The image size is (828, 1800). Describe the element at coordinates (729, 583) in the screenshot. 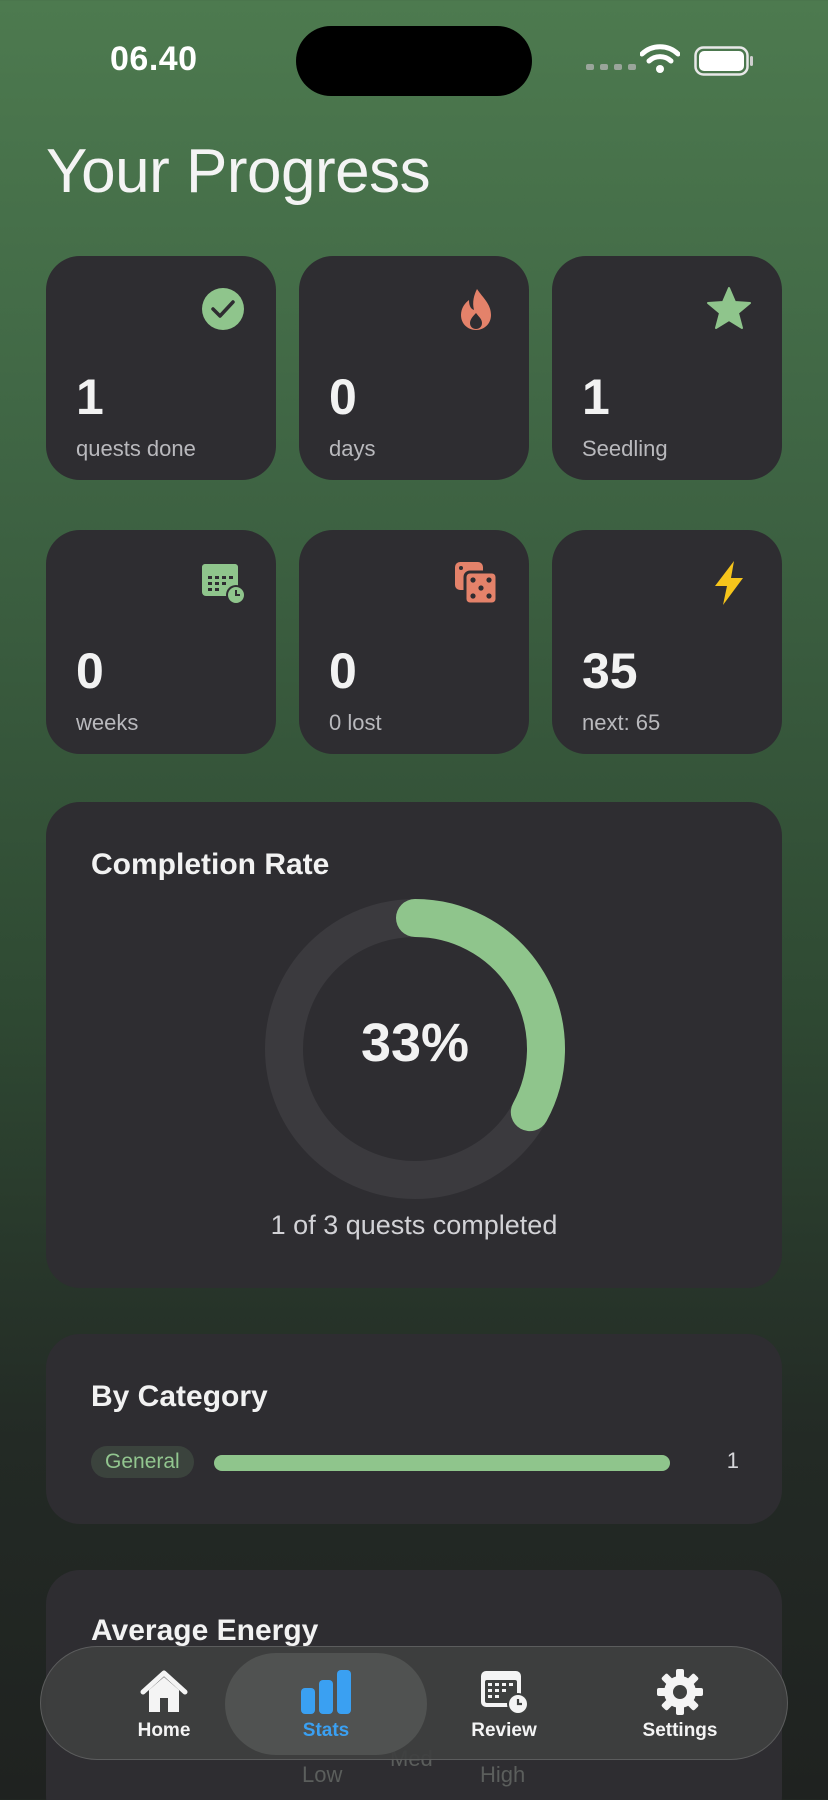

I see `lightning-icon` at that location.